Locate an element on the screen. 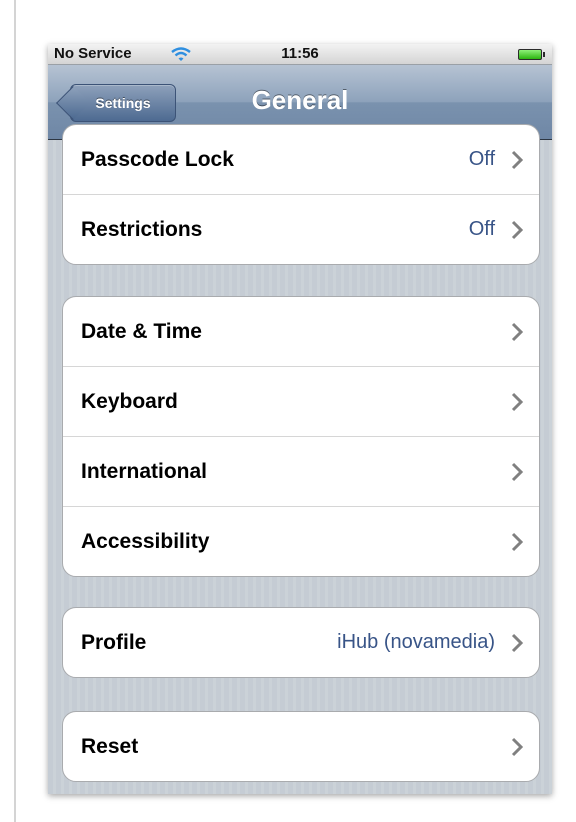 The image size is (576, 822). security-group: Passcode Lock Off Restrictions Off is located at coordinates (301, 194).